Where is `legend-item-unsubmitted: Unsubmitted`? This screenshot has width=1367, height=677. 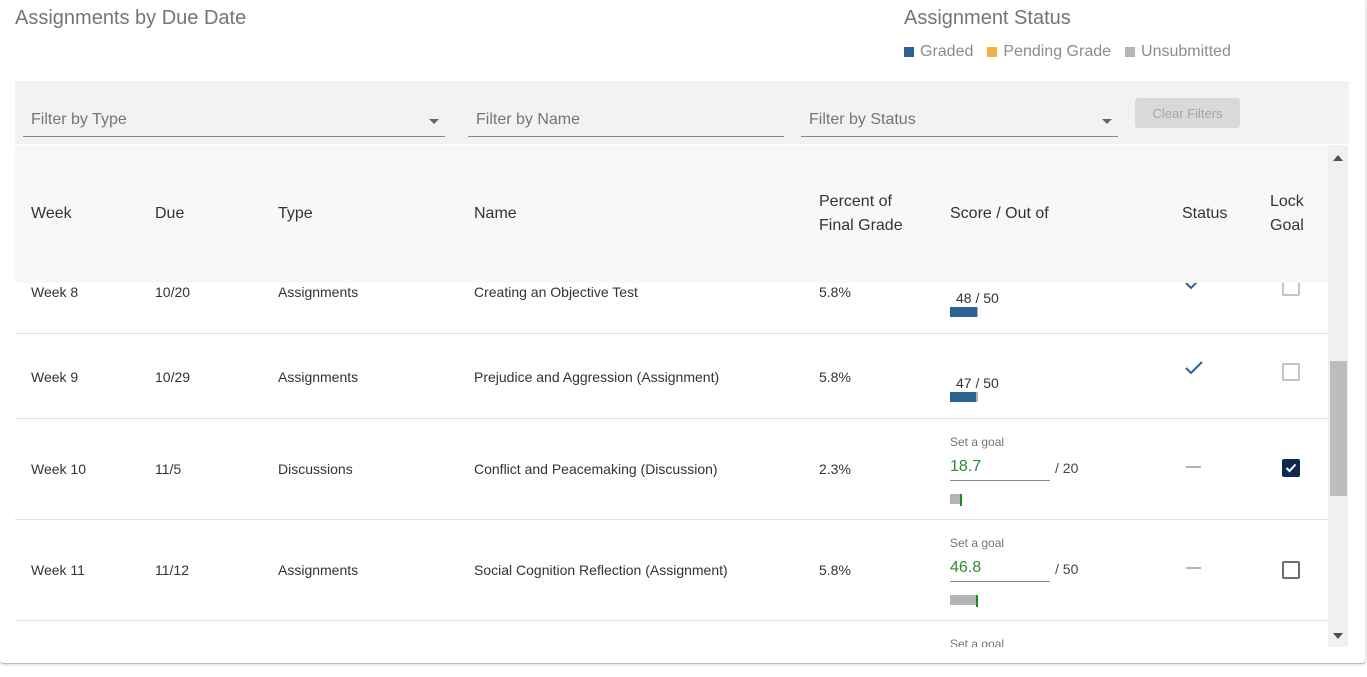
legend-item-unsubmitted: Unsubmitted is located at coordinates (1178, 52).